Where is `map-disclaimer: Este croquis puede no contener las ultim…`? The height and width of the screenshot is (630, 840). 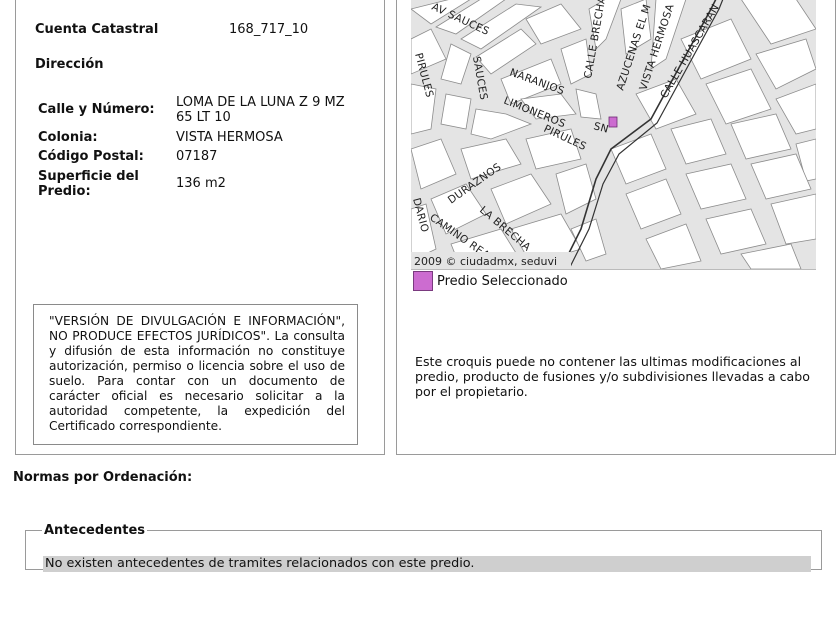 map-disclaimer: Este croquis puede no contener las ultim… is located at coordinates (612, 376).